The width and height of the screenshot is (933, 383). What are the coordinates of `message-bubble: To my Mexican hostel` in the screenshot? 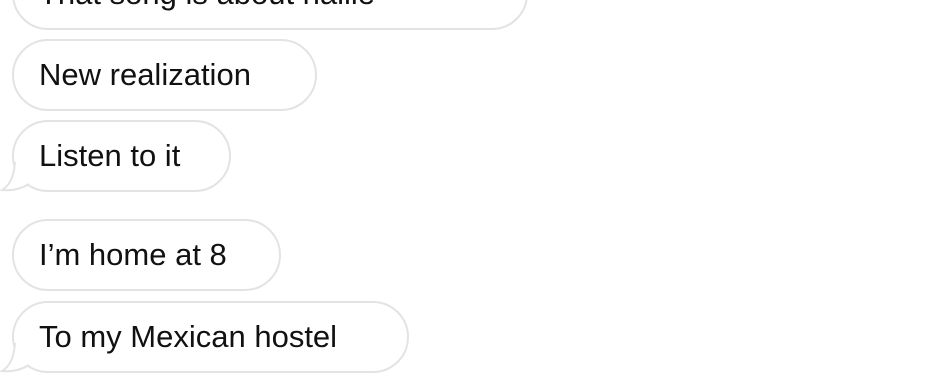 It's located at (210, 337).